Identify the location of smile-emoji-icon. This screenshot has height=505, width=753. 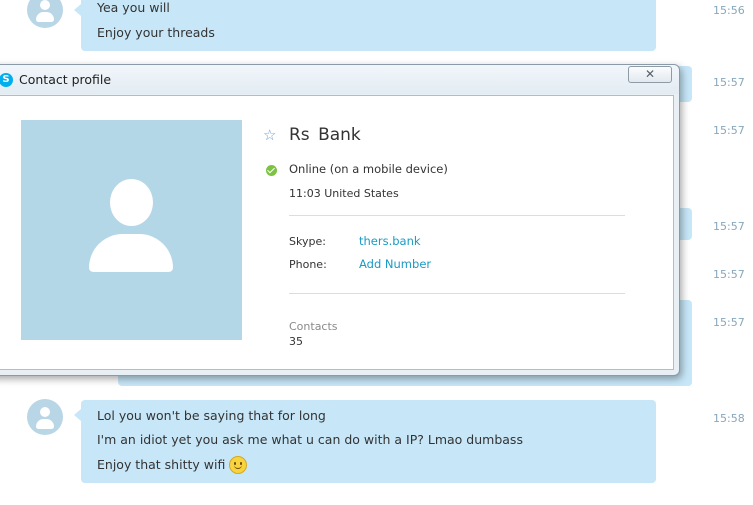
(238, 465).